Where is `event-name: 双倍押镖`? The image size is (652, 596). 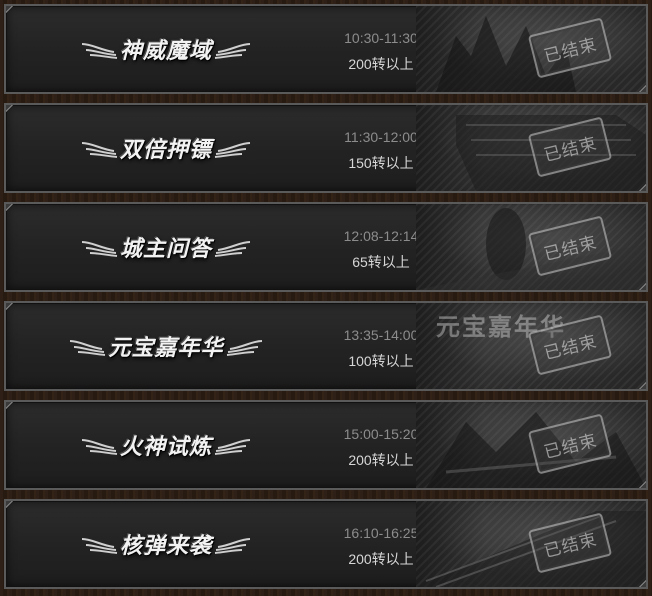 event-name: 双倍押镖 is located at coordinates (165, 150).